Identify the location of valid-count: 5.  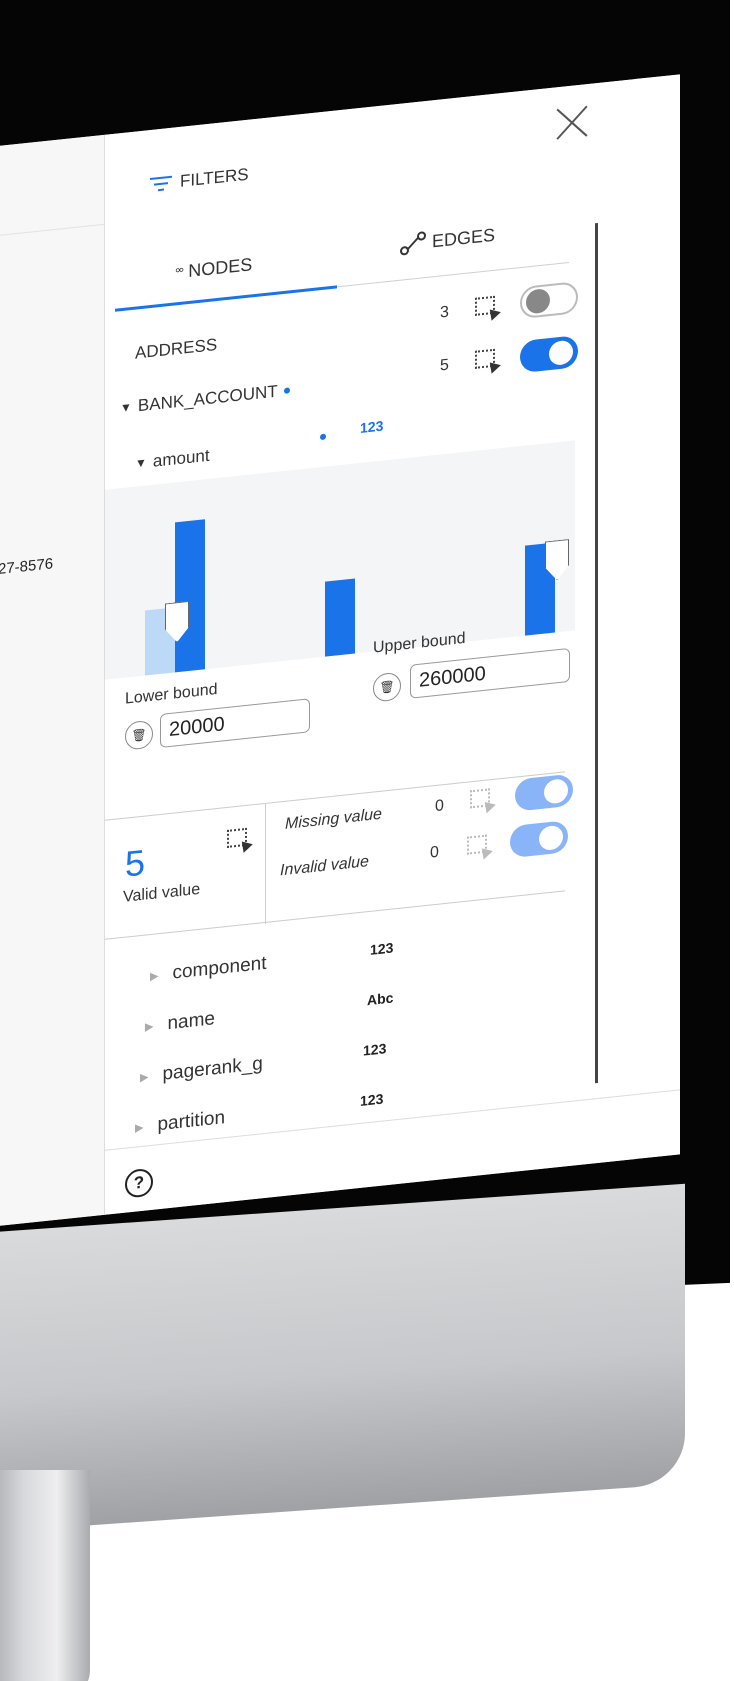
(135, 863).